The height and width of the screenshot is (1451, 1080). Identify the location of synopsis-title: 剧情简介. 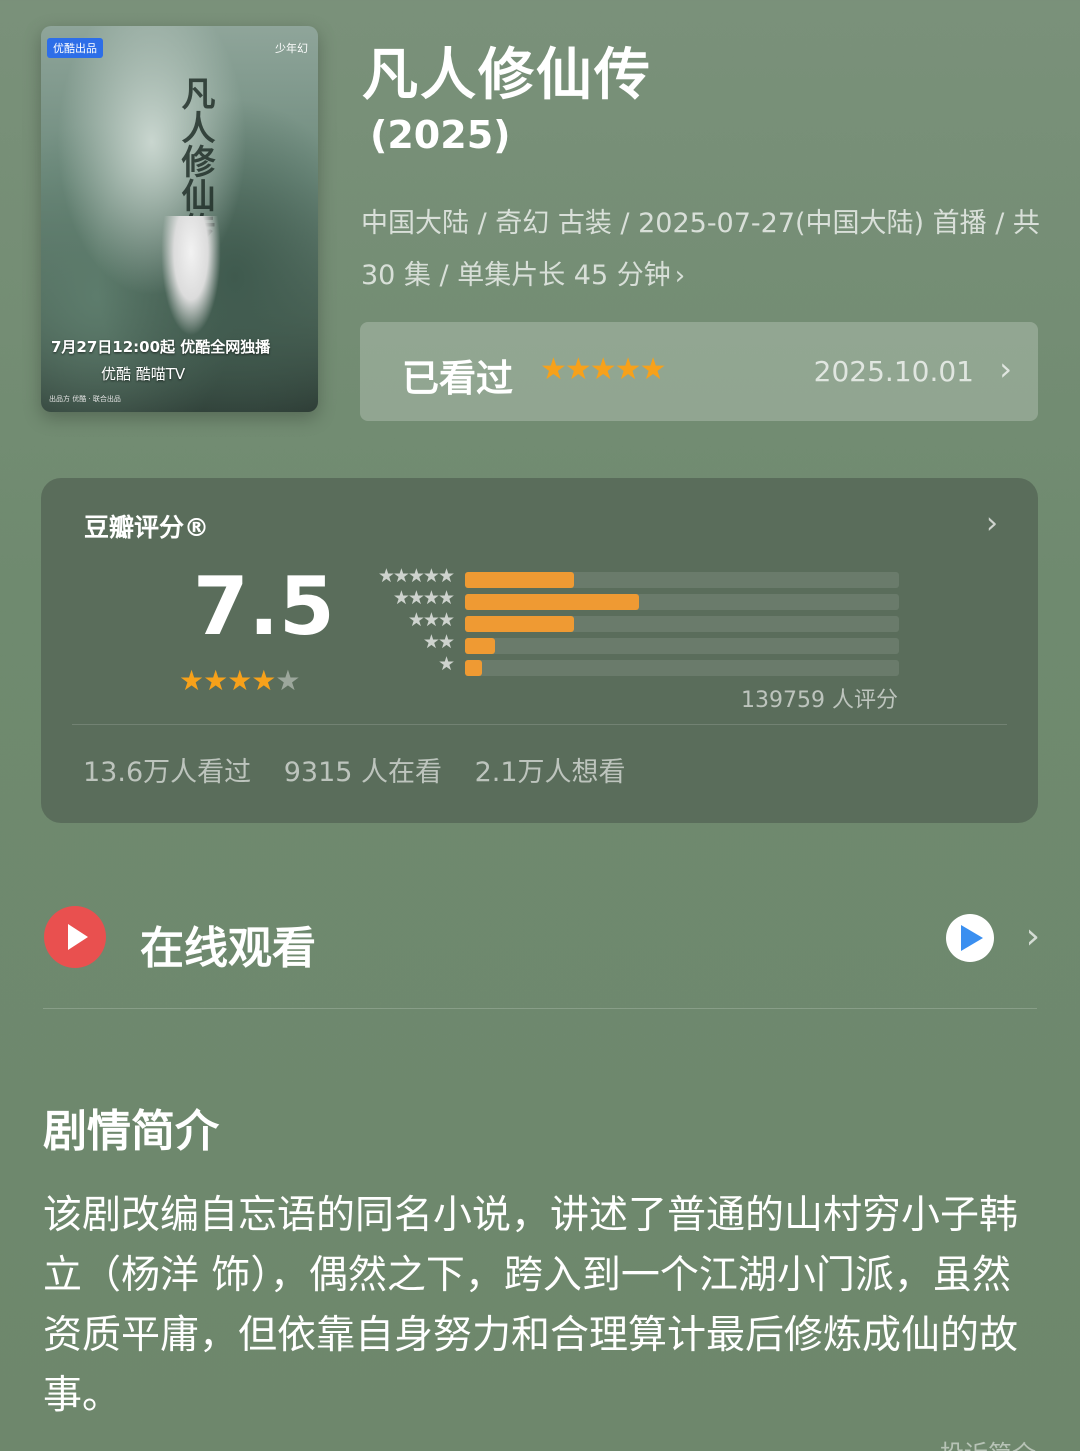
(131, 1131).